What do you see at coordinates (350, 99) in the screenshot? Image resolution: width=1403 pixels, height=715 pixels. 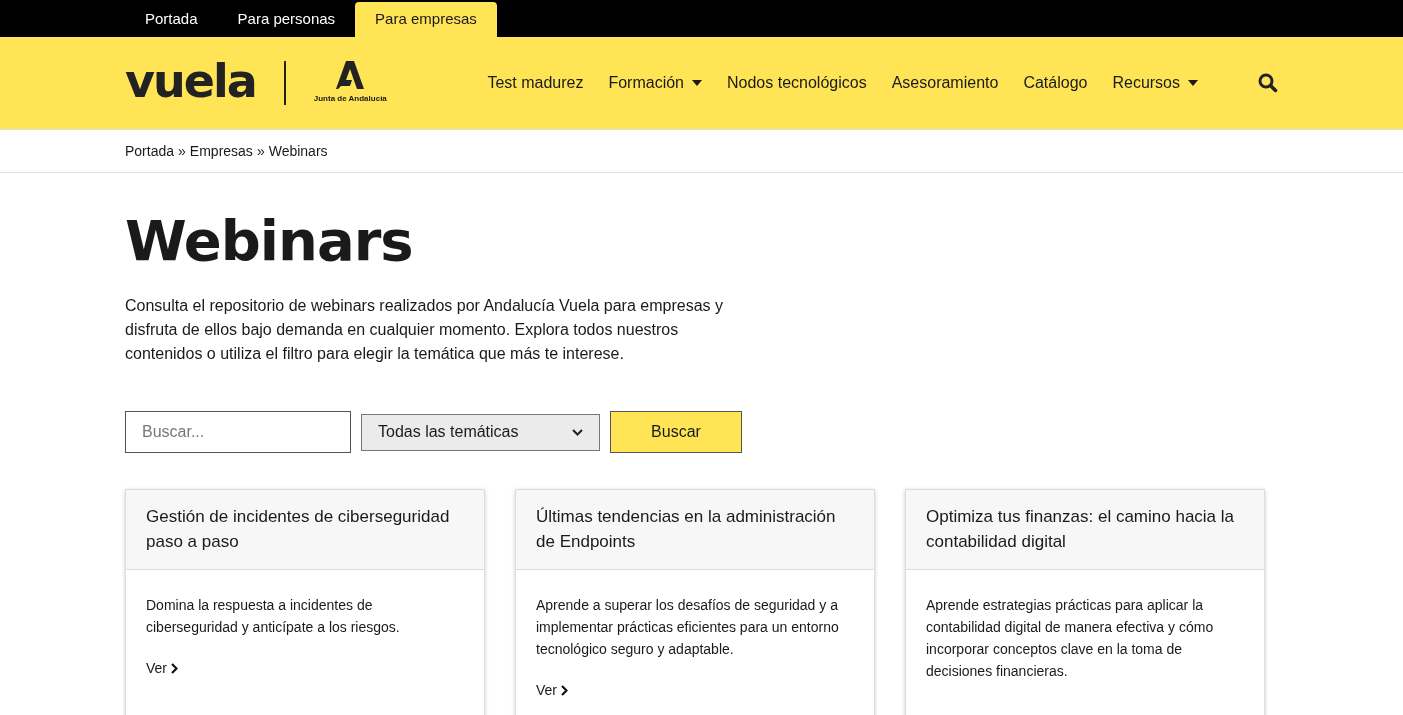 I see `partner-logo-text: Junta de Andalucía` at bounding box center [350, 99].